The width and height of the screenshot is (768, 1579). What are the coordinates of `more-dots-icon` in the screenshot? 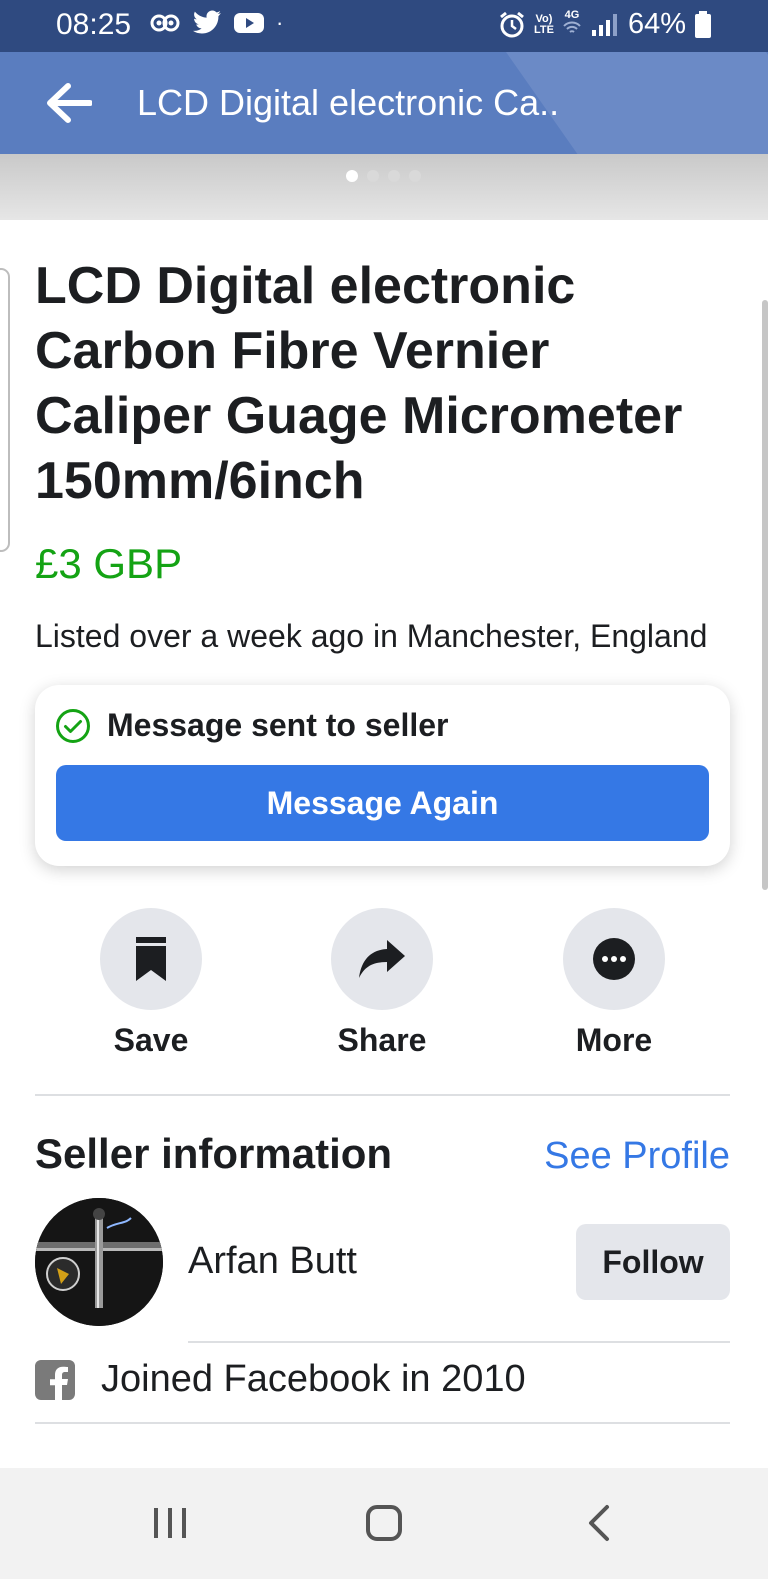 It's located at (614, 959).